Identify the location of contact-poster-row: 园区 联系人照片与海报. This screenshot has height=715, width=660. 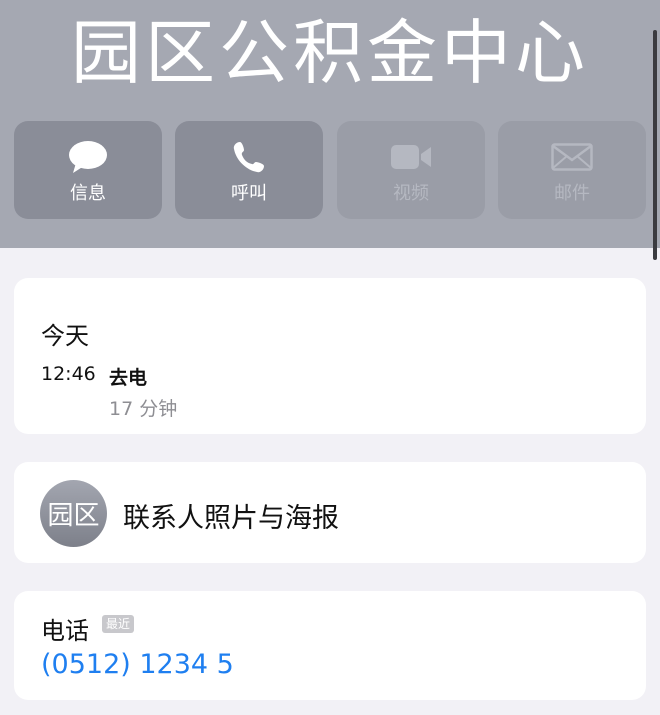
(330, 512).